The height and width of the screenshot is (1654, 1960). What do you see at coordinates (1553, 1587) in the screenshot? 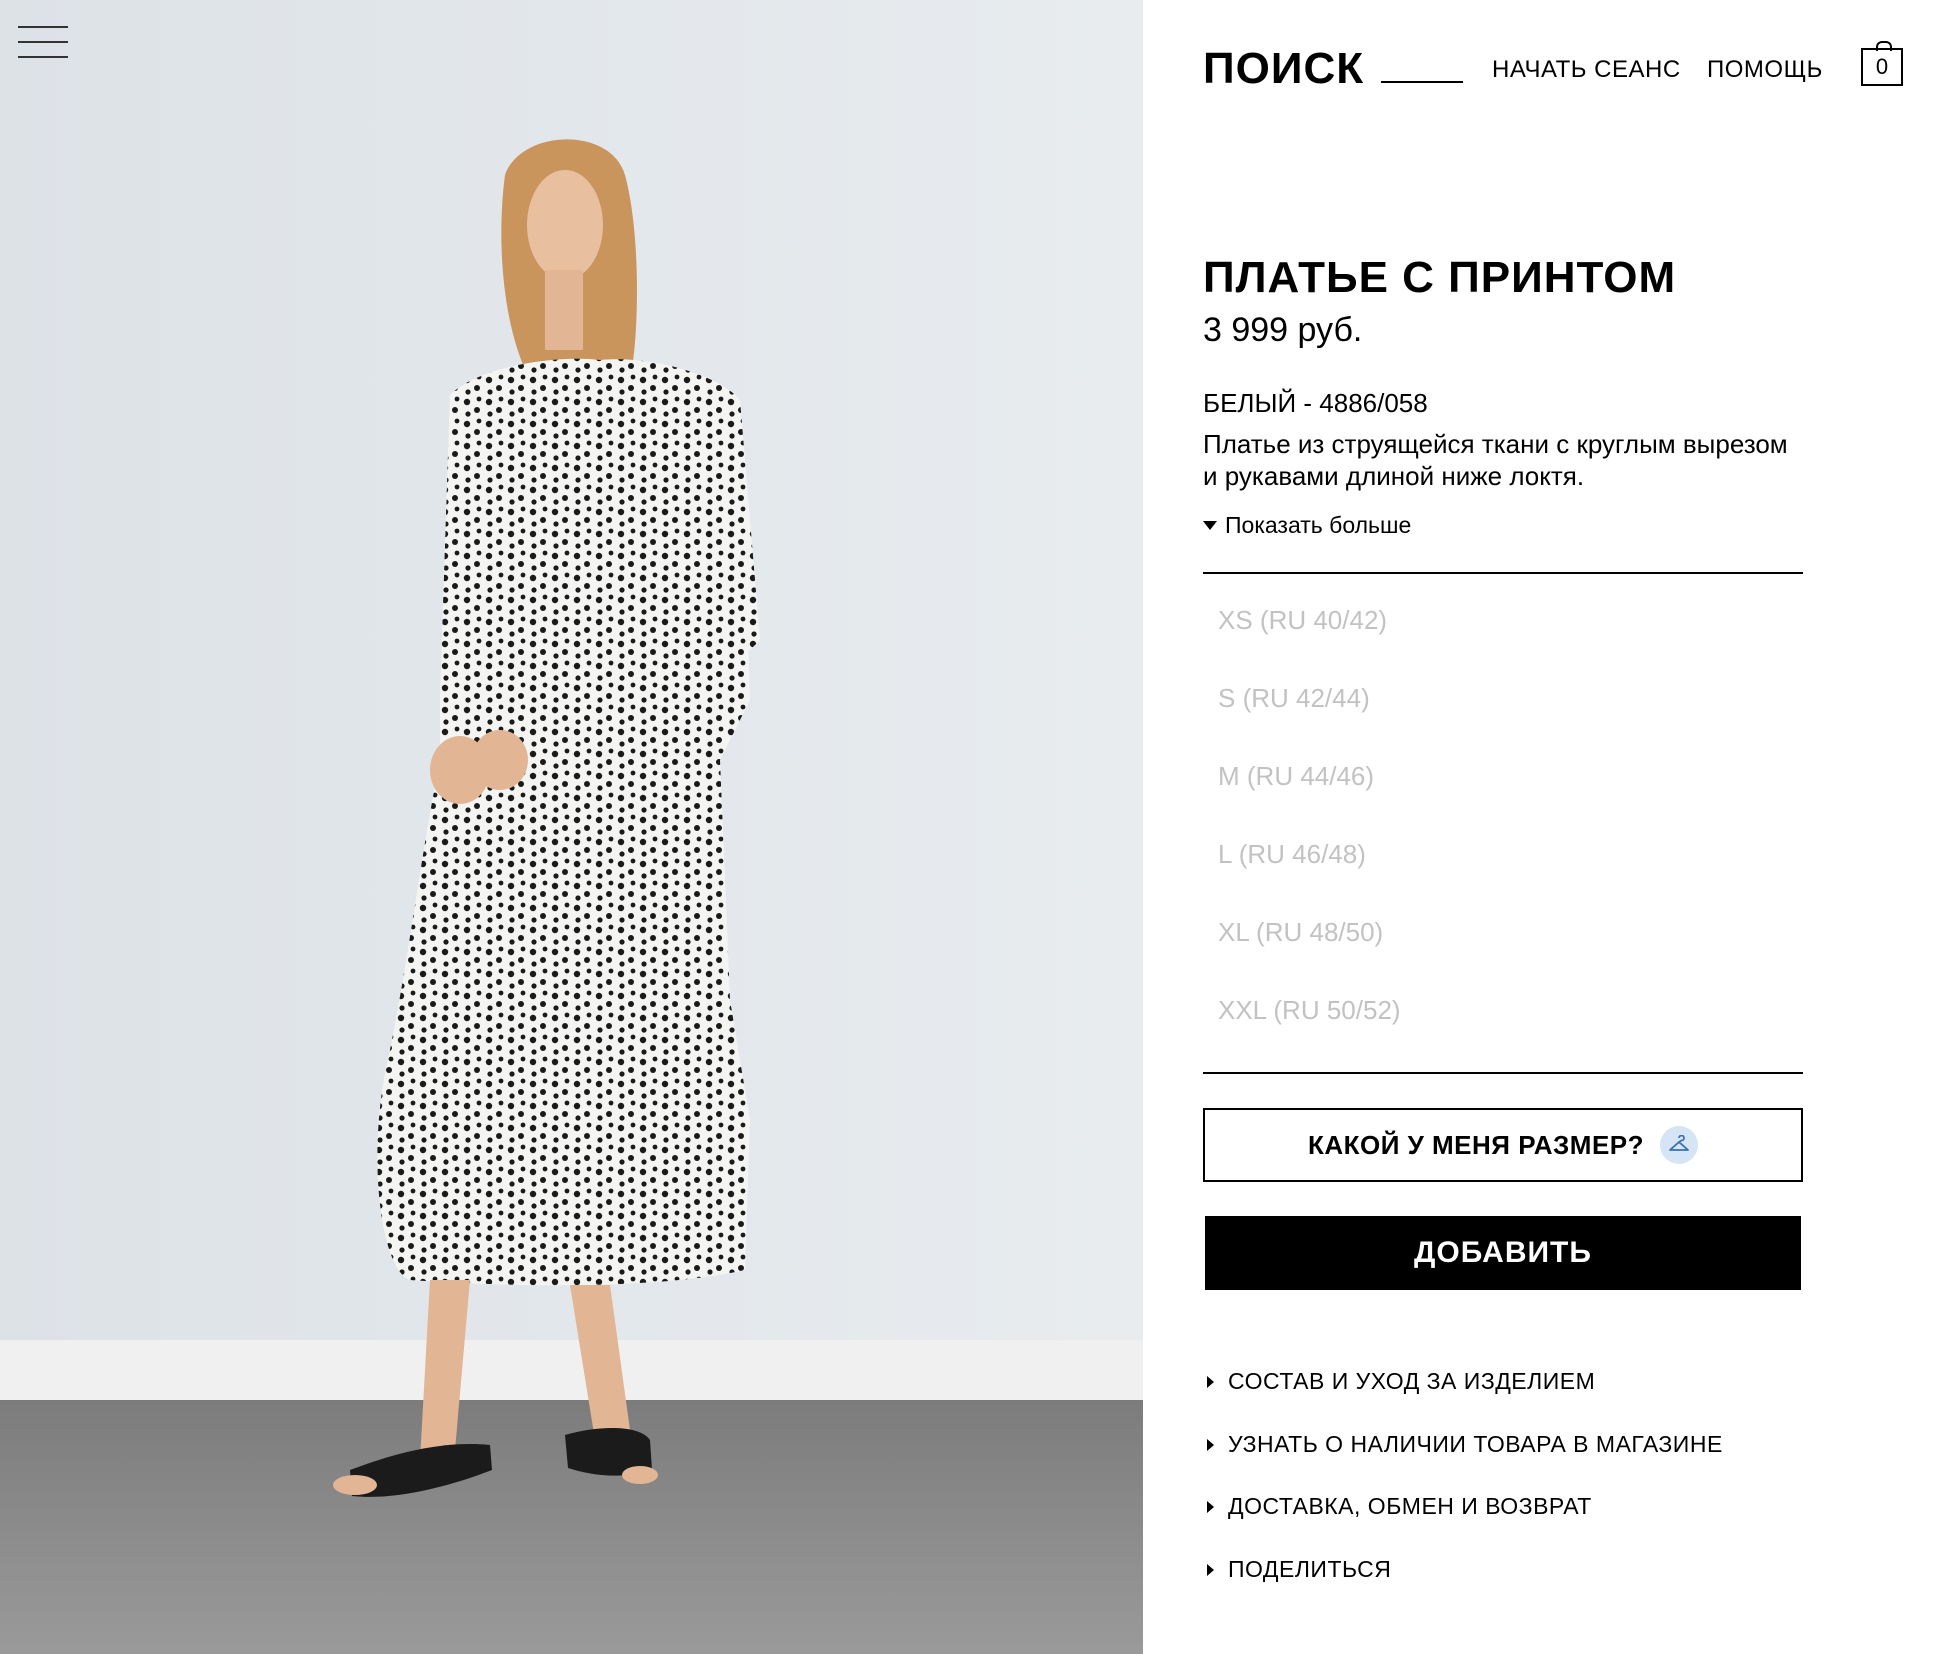
I see `info-link-share: ПОДЕЛИТЬСЯ` at bounding box center [1553, 1587].